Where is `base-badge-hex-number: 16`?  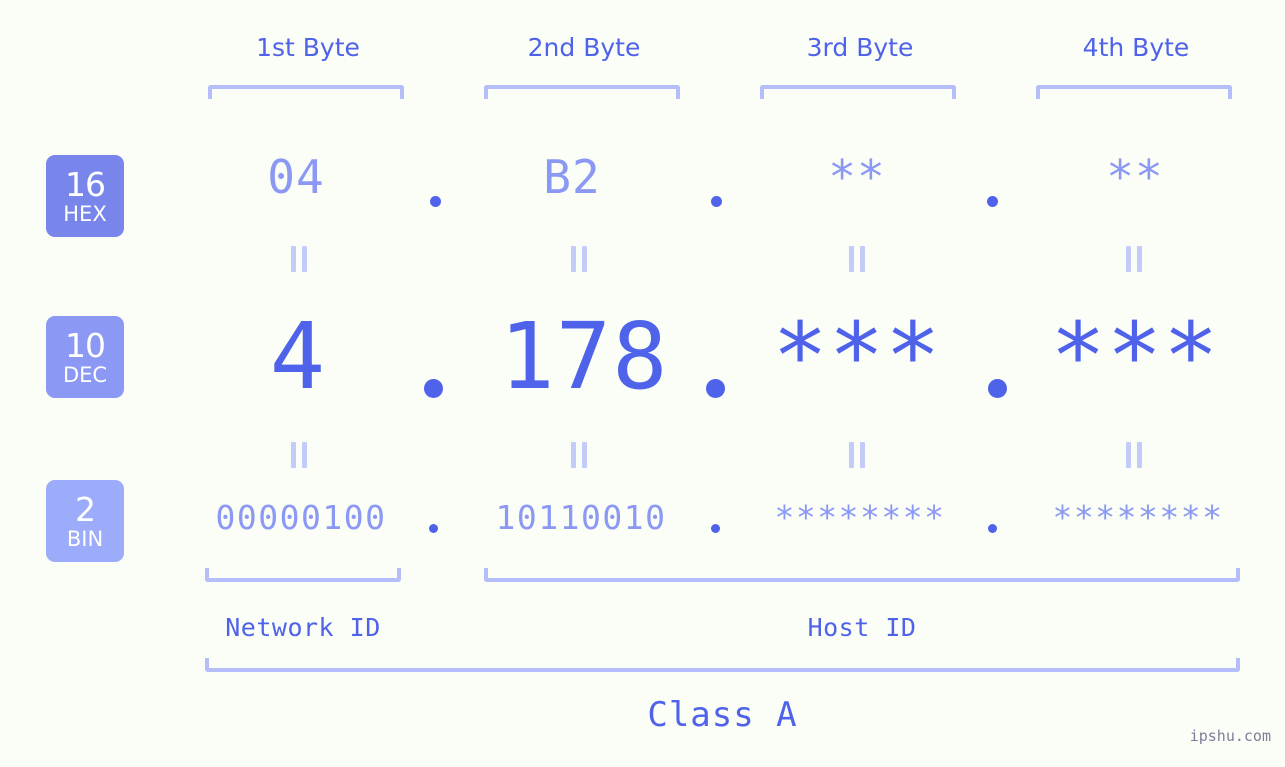
base-badge-hex-number: 16 is located at coordinates (85, 184).